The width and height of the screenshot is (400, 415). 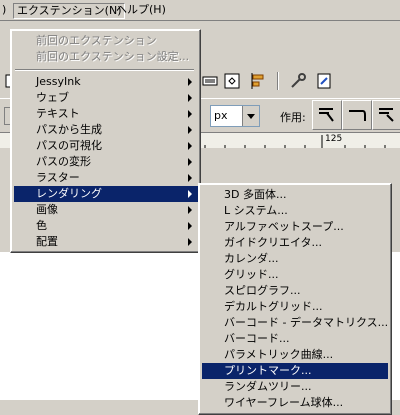 I want to click on document-properties-icon, so click(x=232, y=81).